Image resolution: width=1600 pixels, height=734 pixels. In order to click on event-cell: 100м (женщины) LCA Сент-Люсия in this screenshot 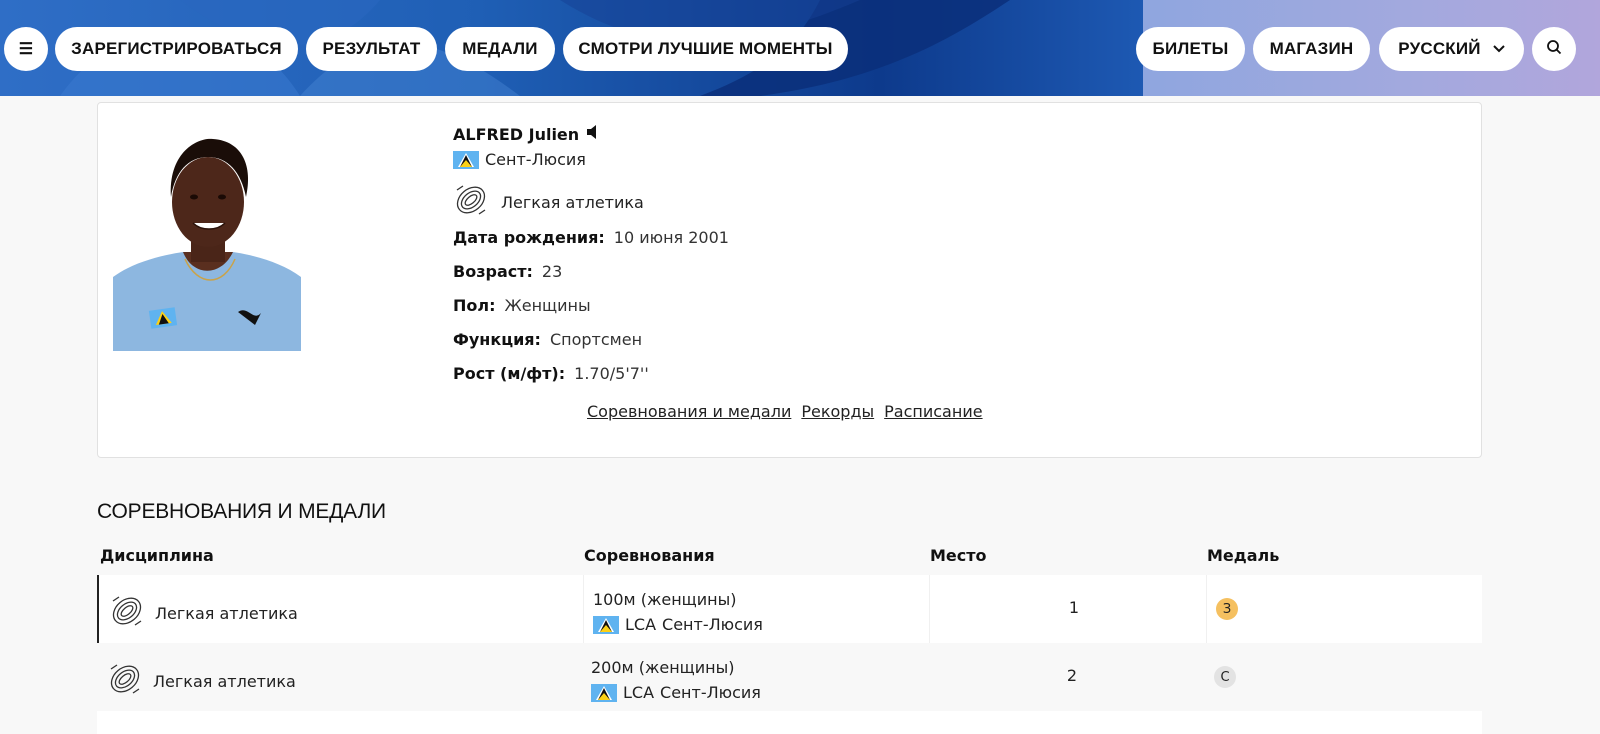, I will do `click(678, 612)`.